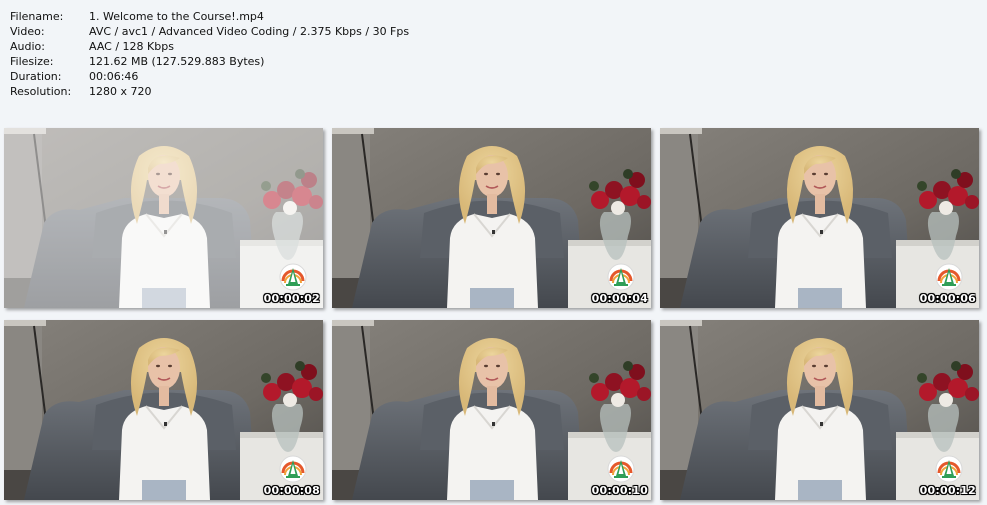 The image size is (987, 505). Describe the element at coordinates (209, 91) in the screenshot. I see `info-row-resolution: Resolution: 1280 x 720` at that location.